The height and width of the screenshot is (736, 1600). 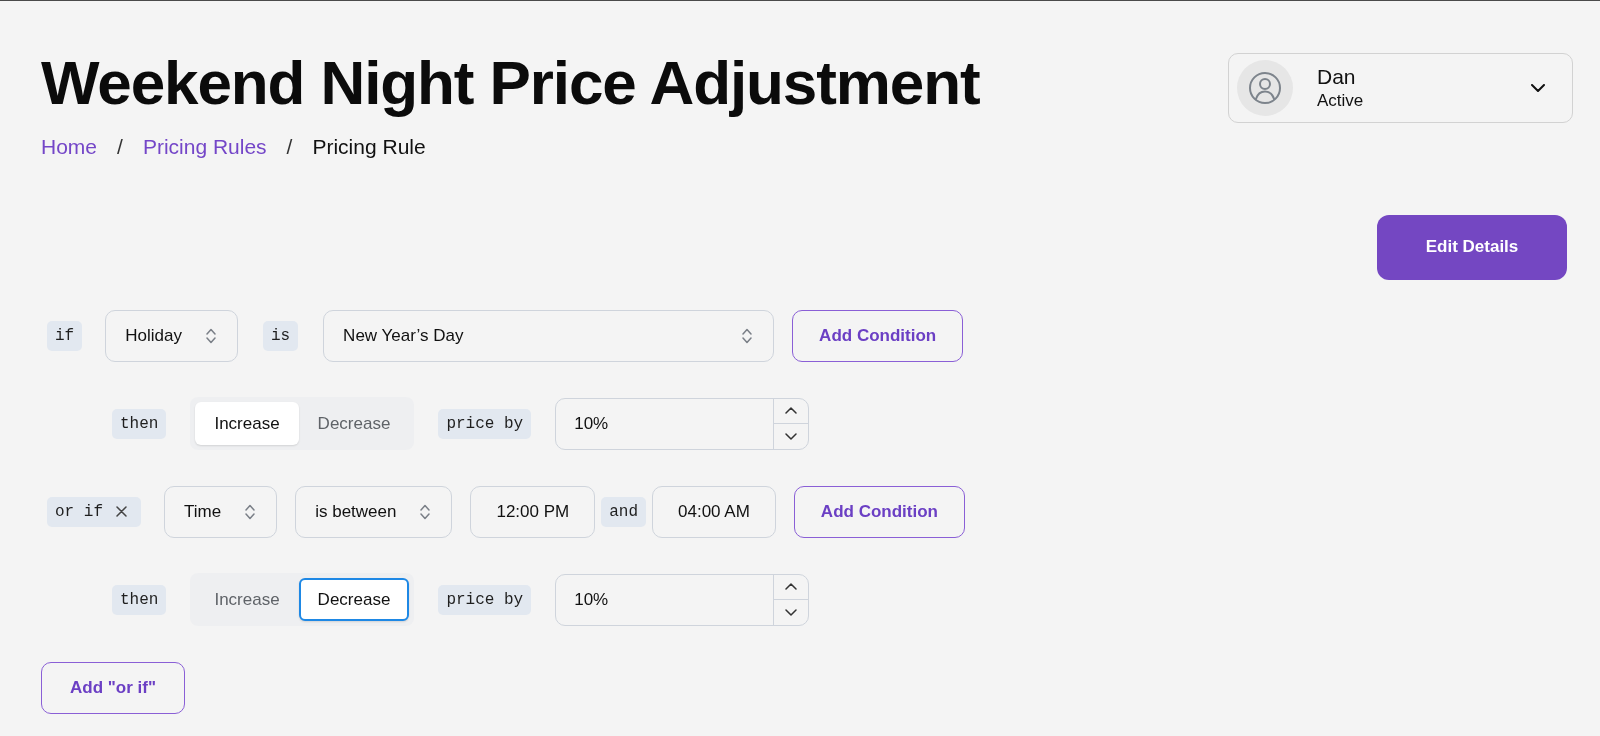 I want to click on user-name: Dan, so click(x=1337, y=77).